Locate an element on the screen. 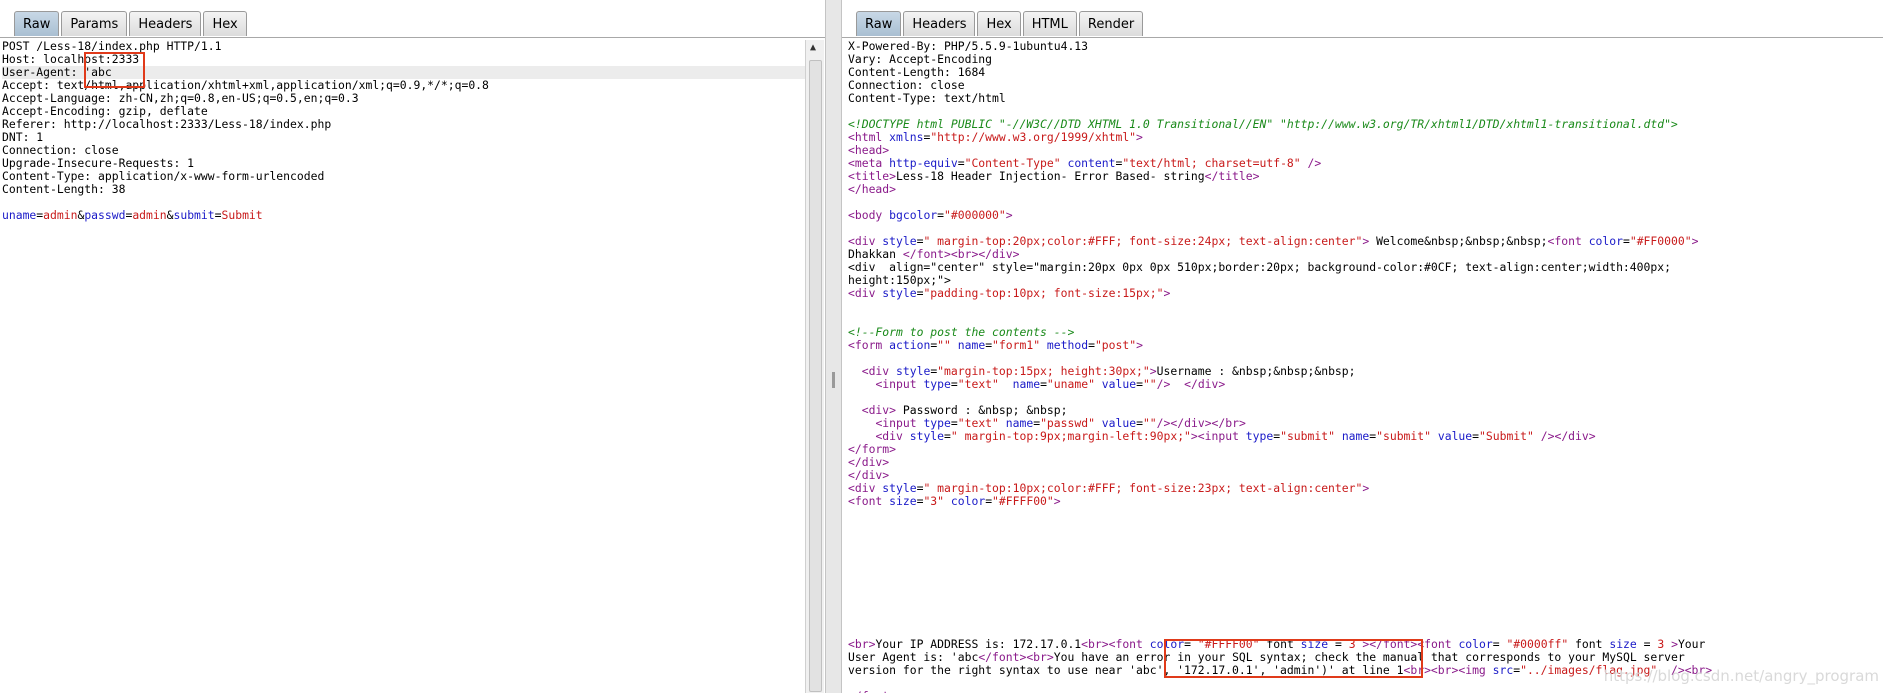 The image size is (1883, 693). request-tab-raw: Raw is located at coordinates (37, 23).